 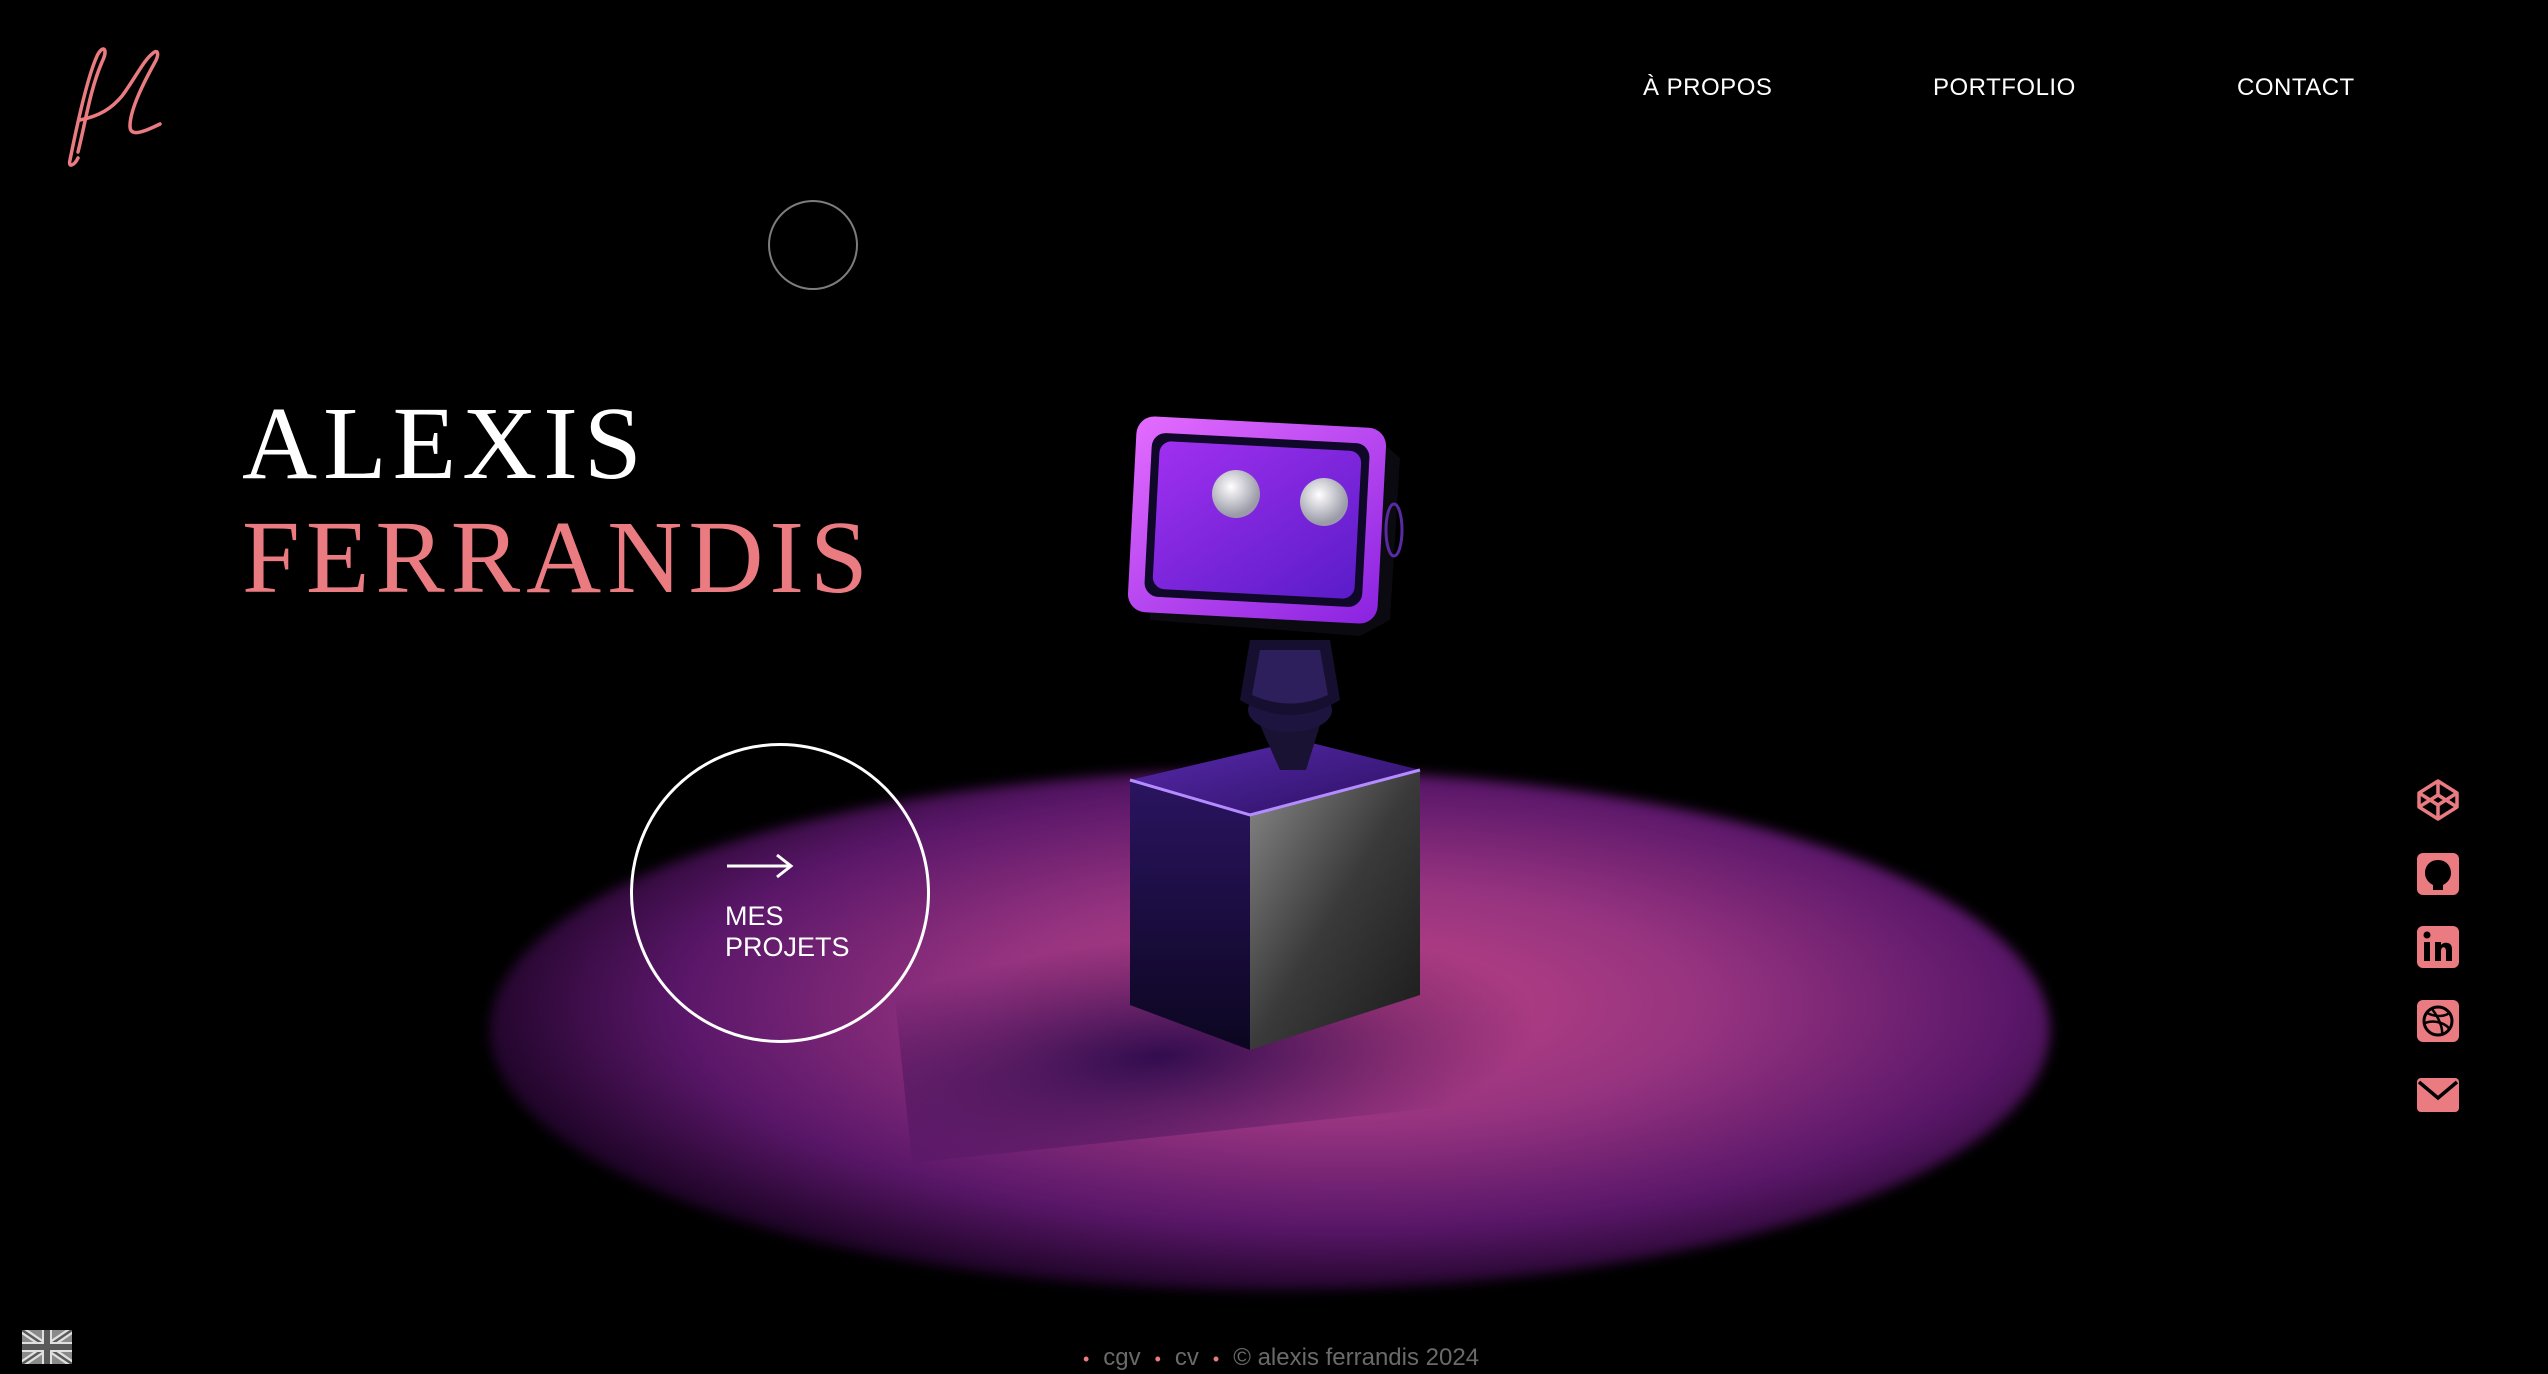 What do you see at coordinates (2004, 88) in the screenshot?
I see `nav-portfolio: PORTFOLIO` at bounding box center [2004, 88].